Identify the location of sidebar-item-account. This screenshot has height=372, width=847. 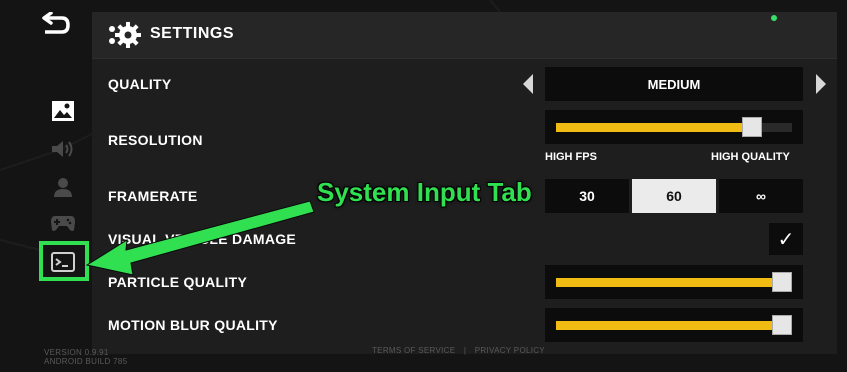
(63, 187).